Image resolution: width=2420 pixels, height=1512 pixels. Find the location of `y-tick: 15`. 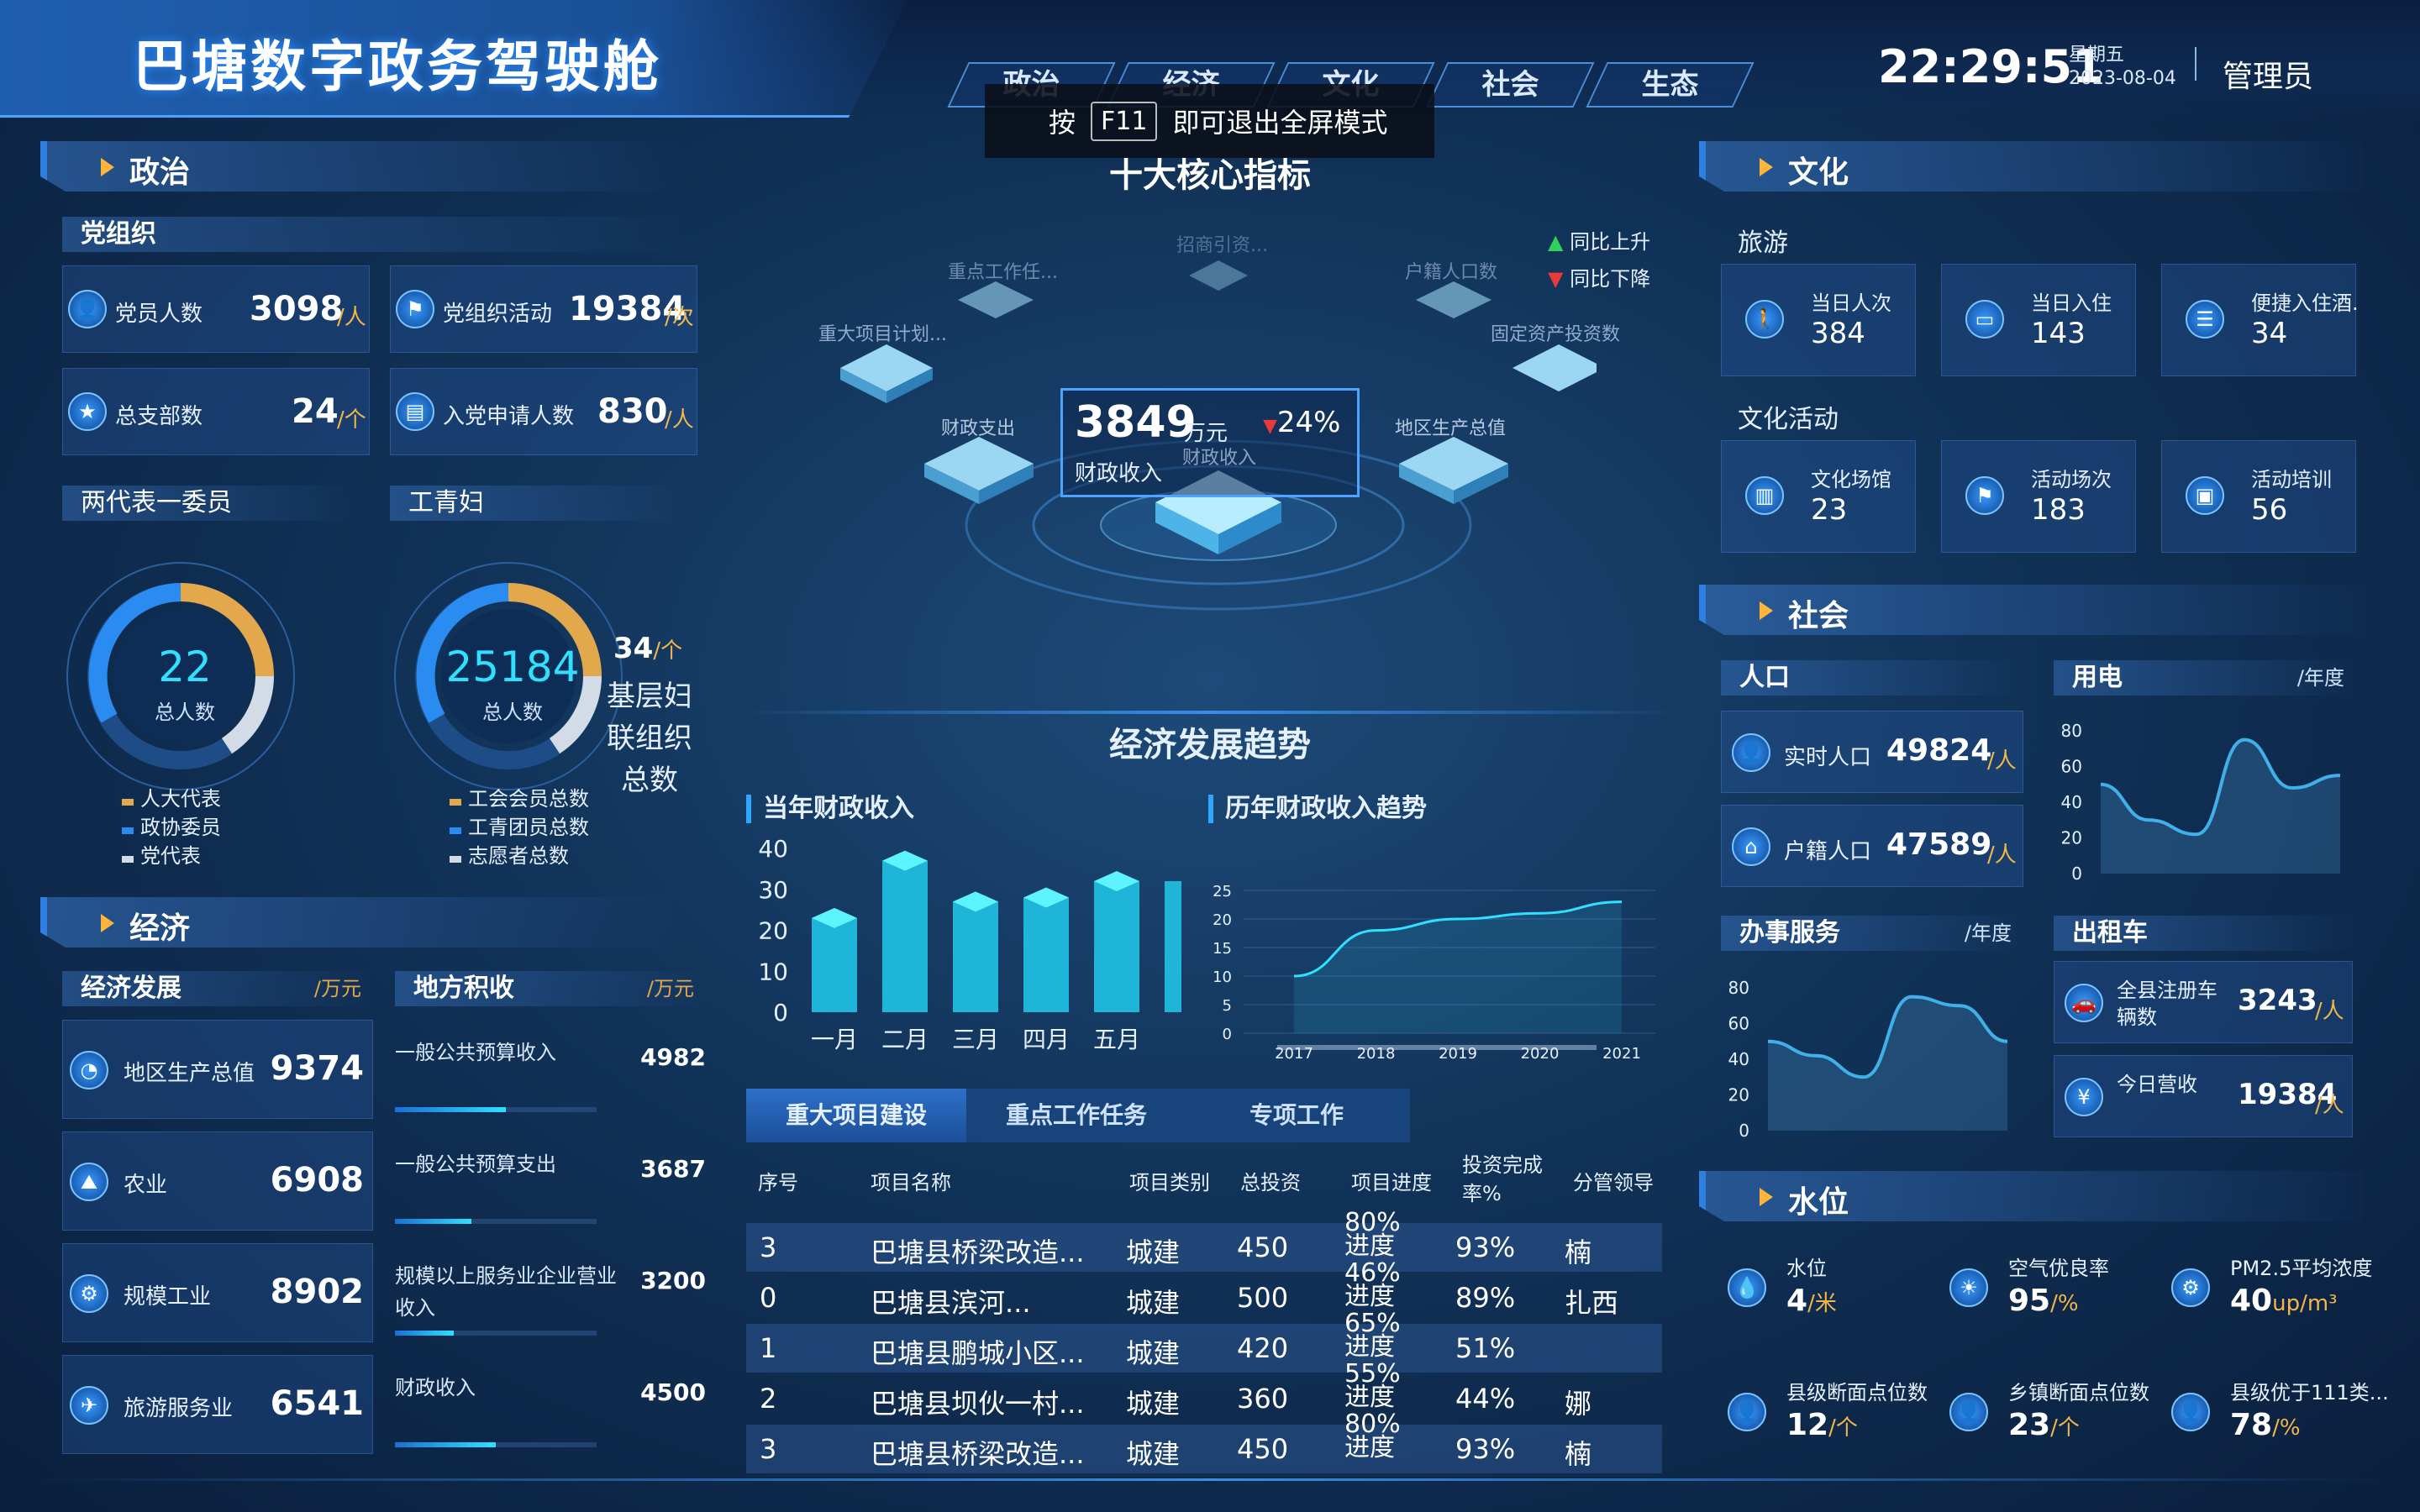

y-tick: 15 is located at coordinates (1223, 949).